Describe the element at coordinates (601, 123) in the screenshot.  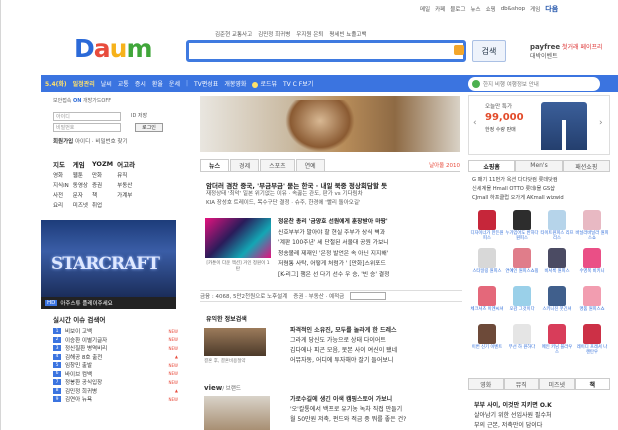
I see `next-arrow-icon: ›` at that location.